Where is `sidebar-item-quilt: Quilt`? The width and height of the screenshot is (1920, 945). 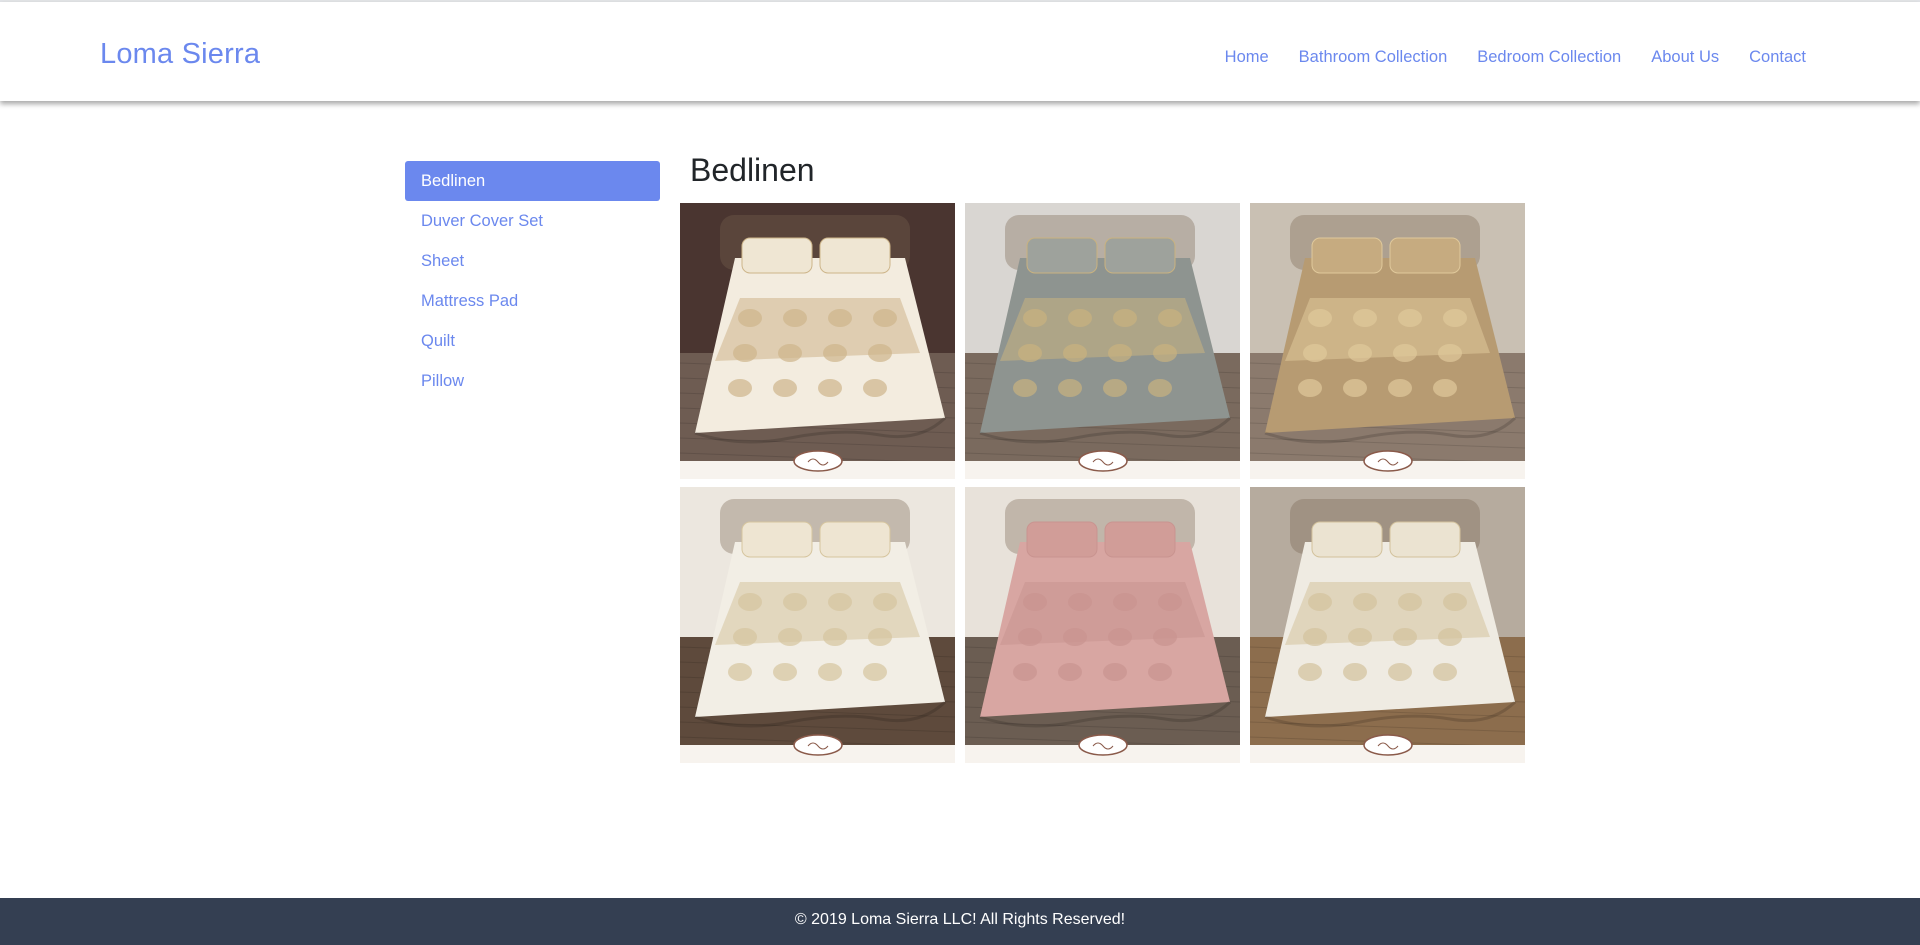 sidebar-item-quilt: Quilt is located at coordinates (532, 341).